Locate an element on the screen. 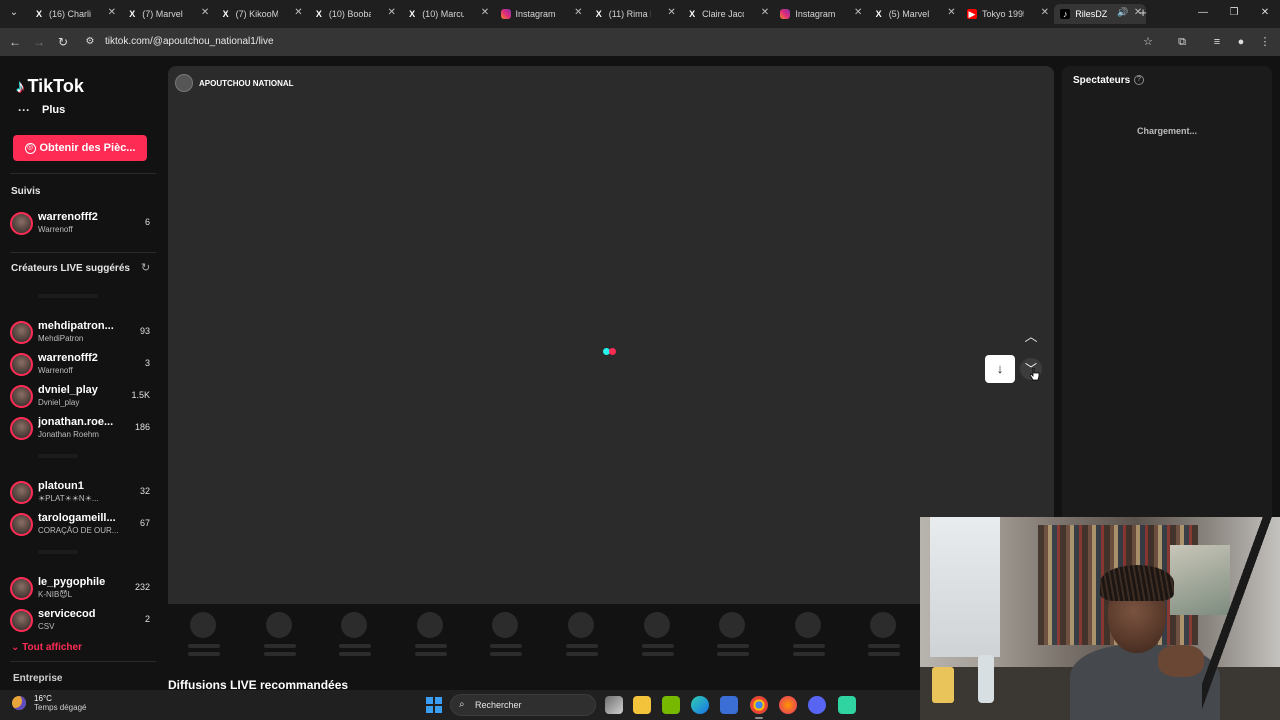  creator-avatar is located at coordinates (21, 396).